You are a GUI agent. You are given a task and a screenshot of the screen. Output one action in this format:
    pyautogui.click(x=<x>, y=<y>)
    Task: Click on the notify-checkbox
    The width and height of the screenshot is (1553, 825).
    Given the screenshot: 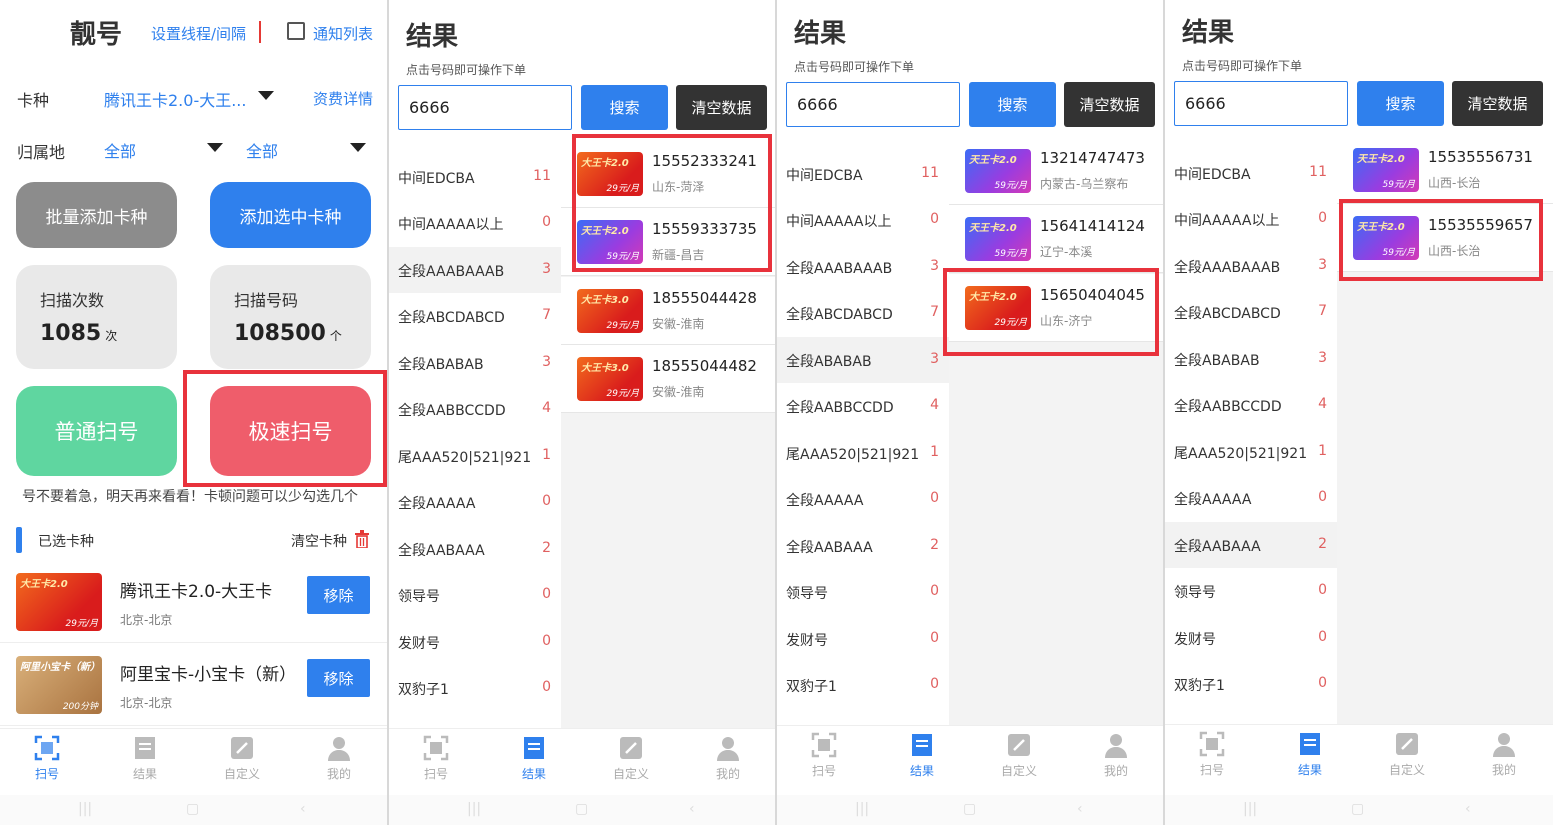 What is the action you would take?
    pyautogui.click(x=296, y=31)
    